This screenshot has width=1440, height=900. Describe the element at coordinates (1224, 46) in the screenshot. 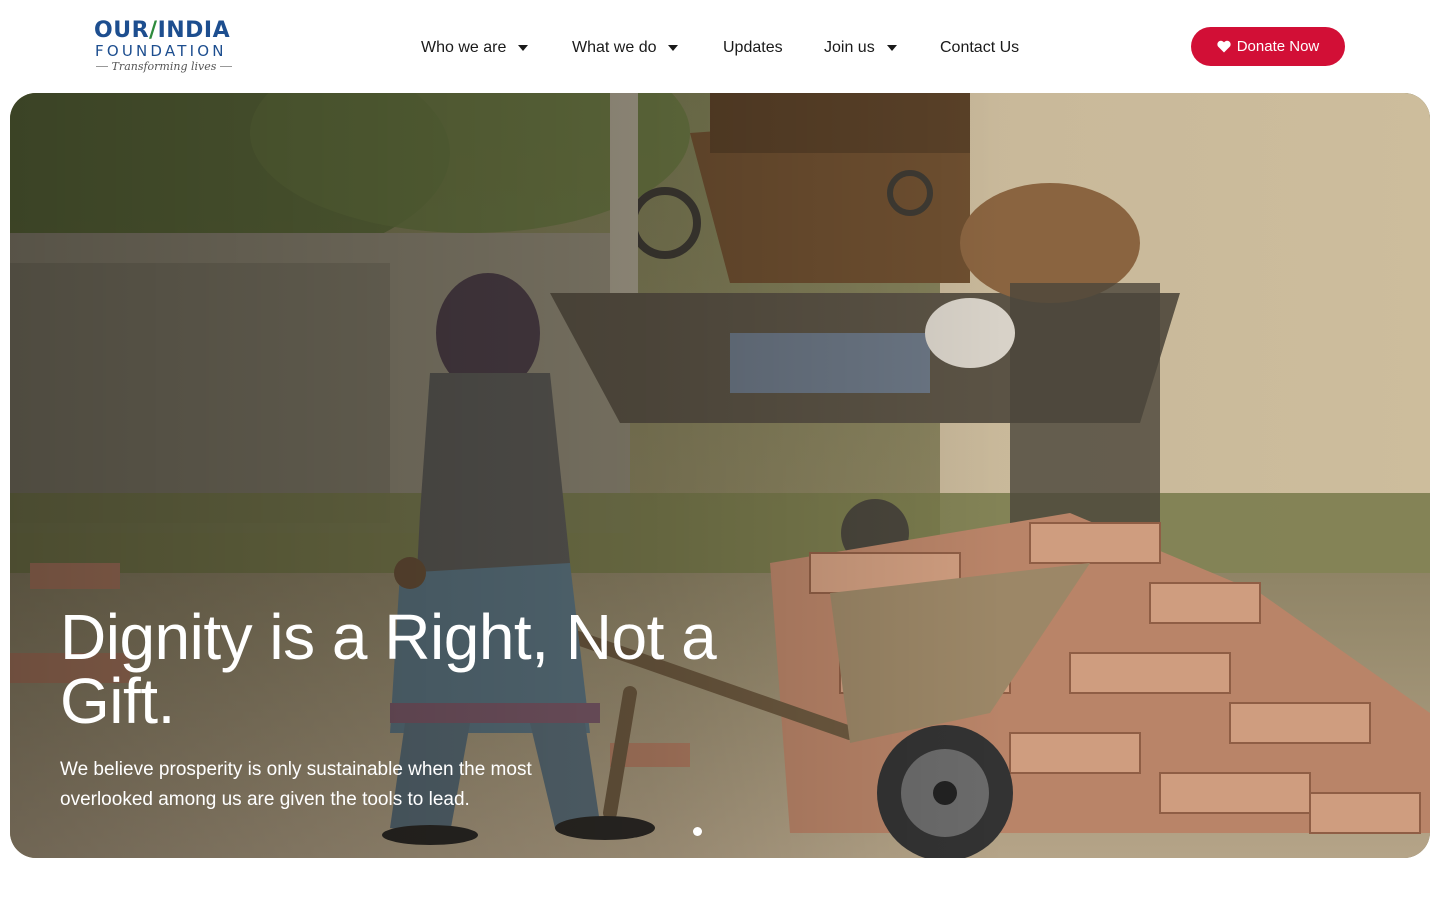

I see `heart-icon` at that location.